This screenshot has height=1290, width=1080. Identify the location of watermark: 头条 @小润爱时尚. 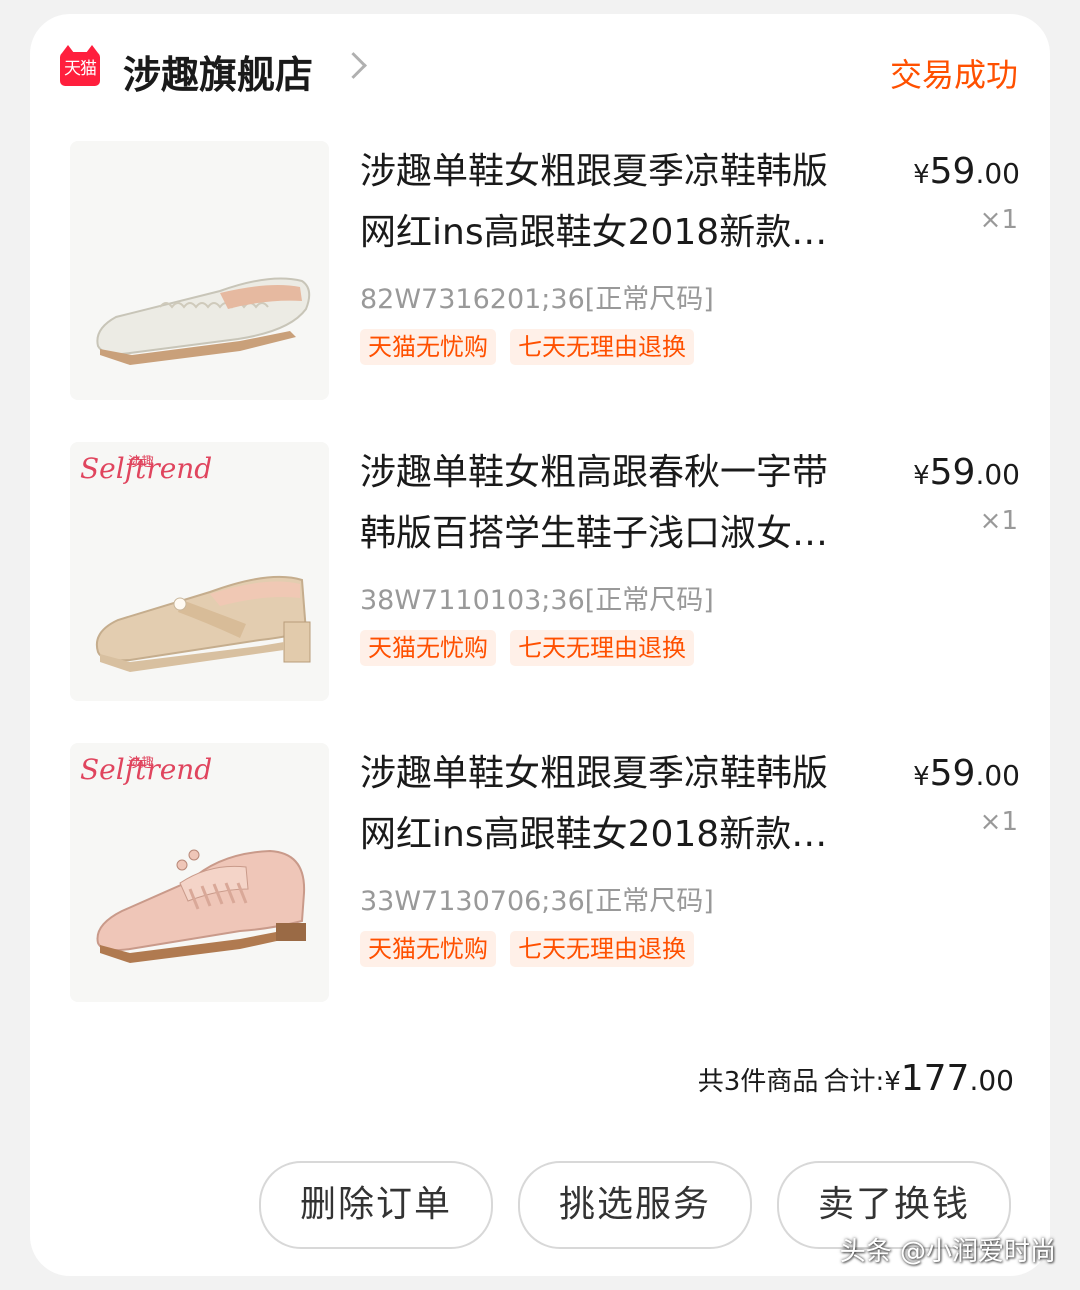
(947, 1252).